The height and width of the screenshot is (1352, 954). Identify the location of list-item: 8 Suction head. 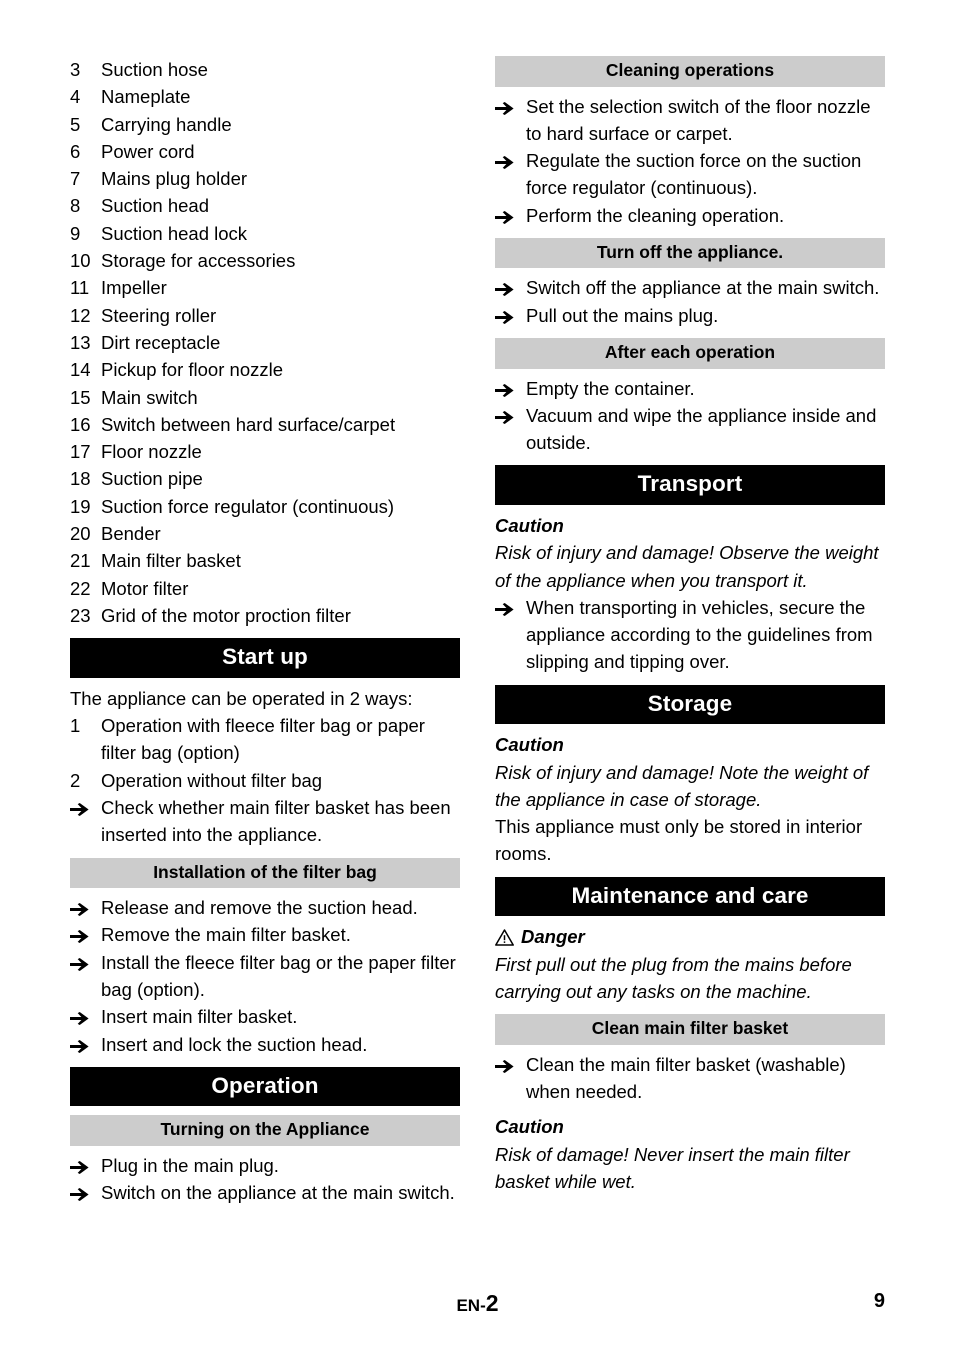
(265, 205).